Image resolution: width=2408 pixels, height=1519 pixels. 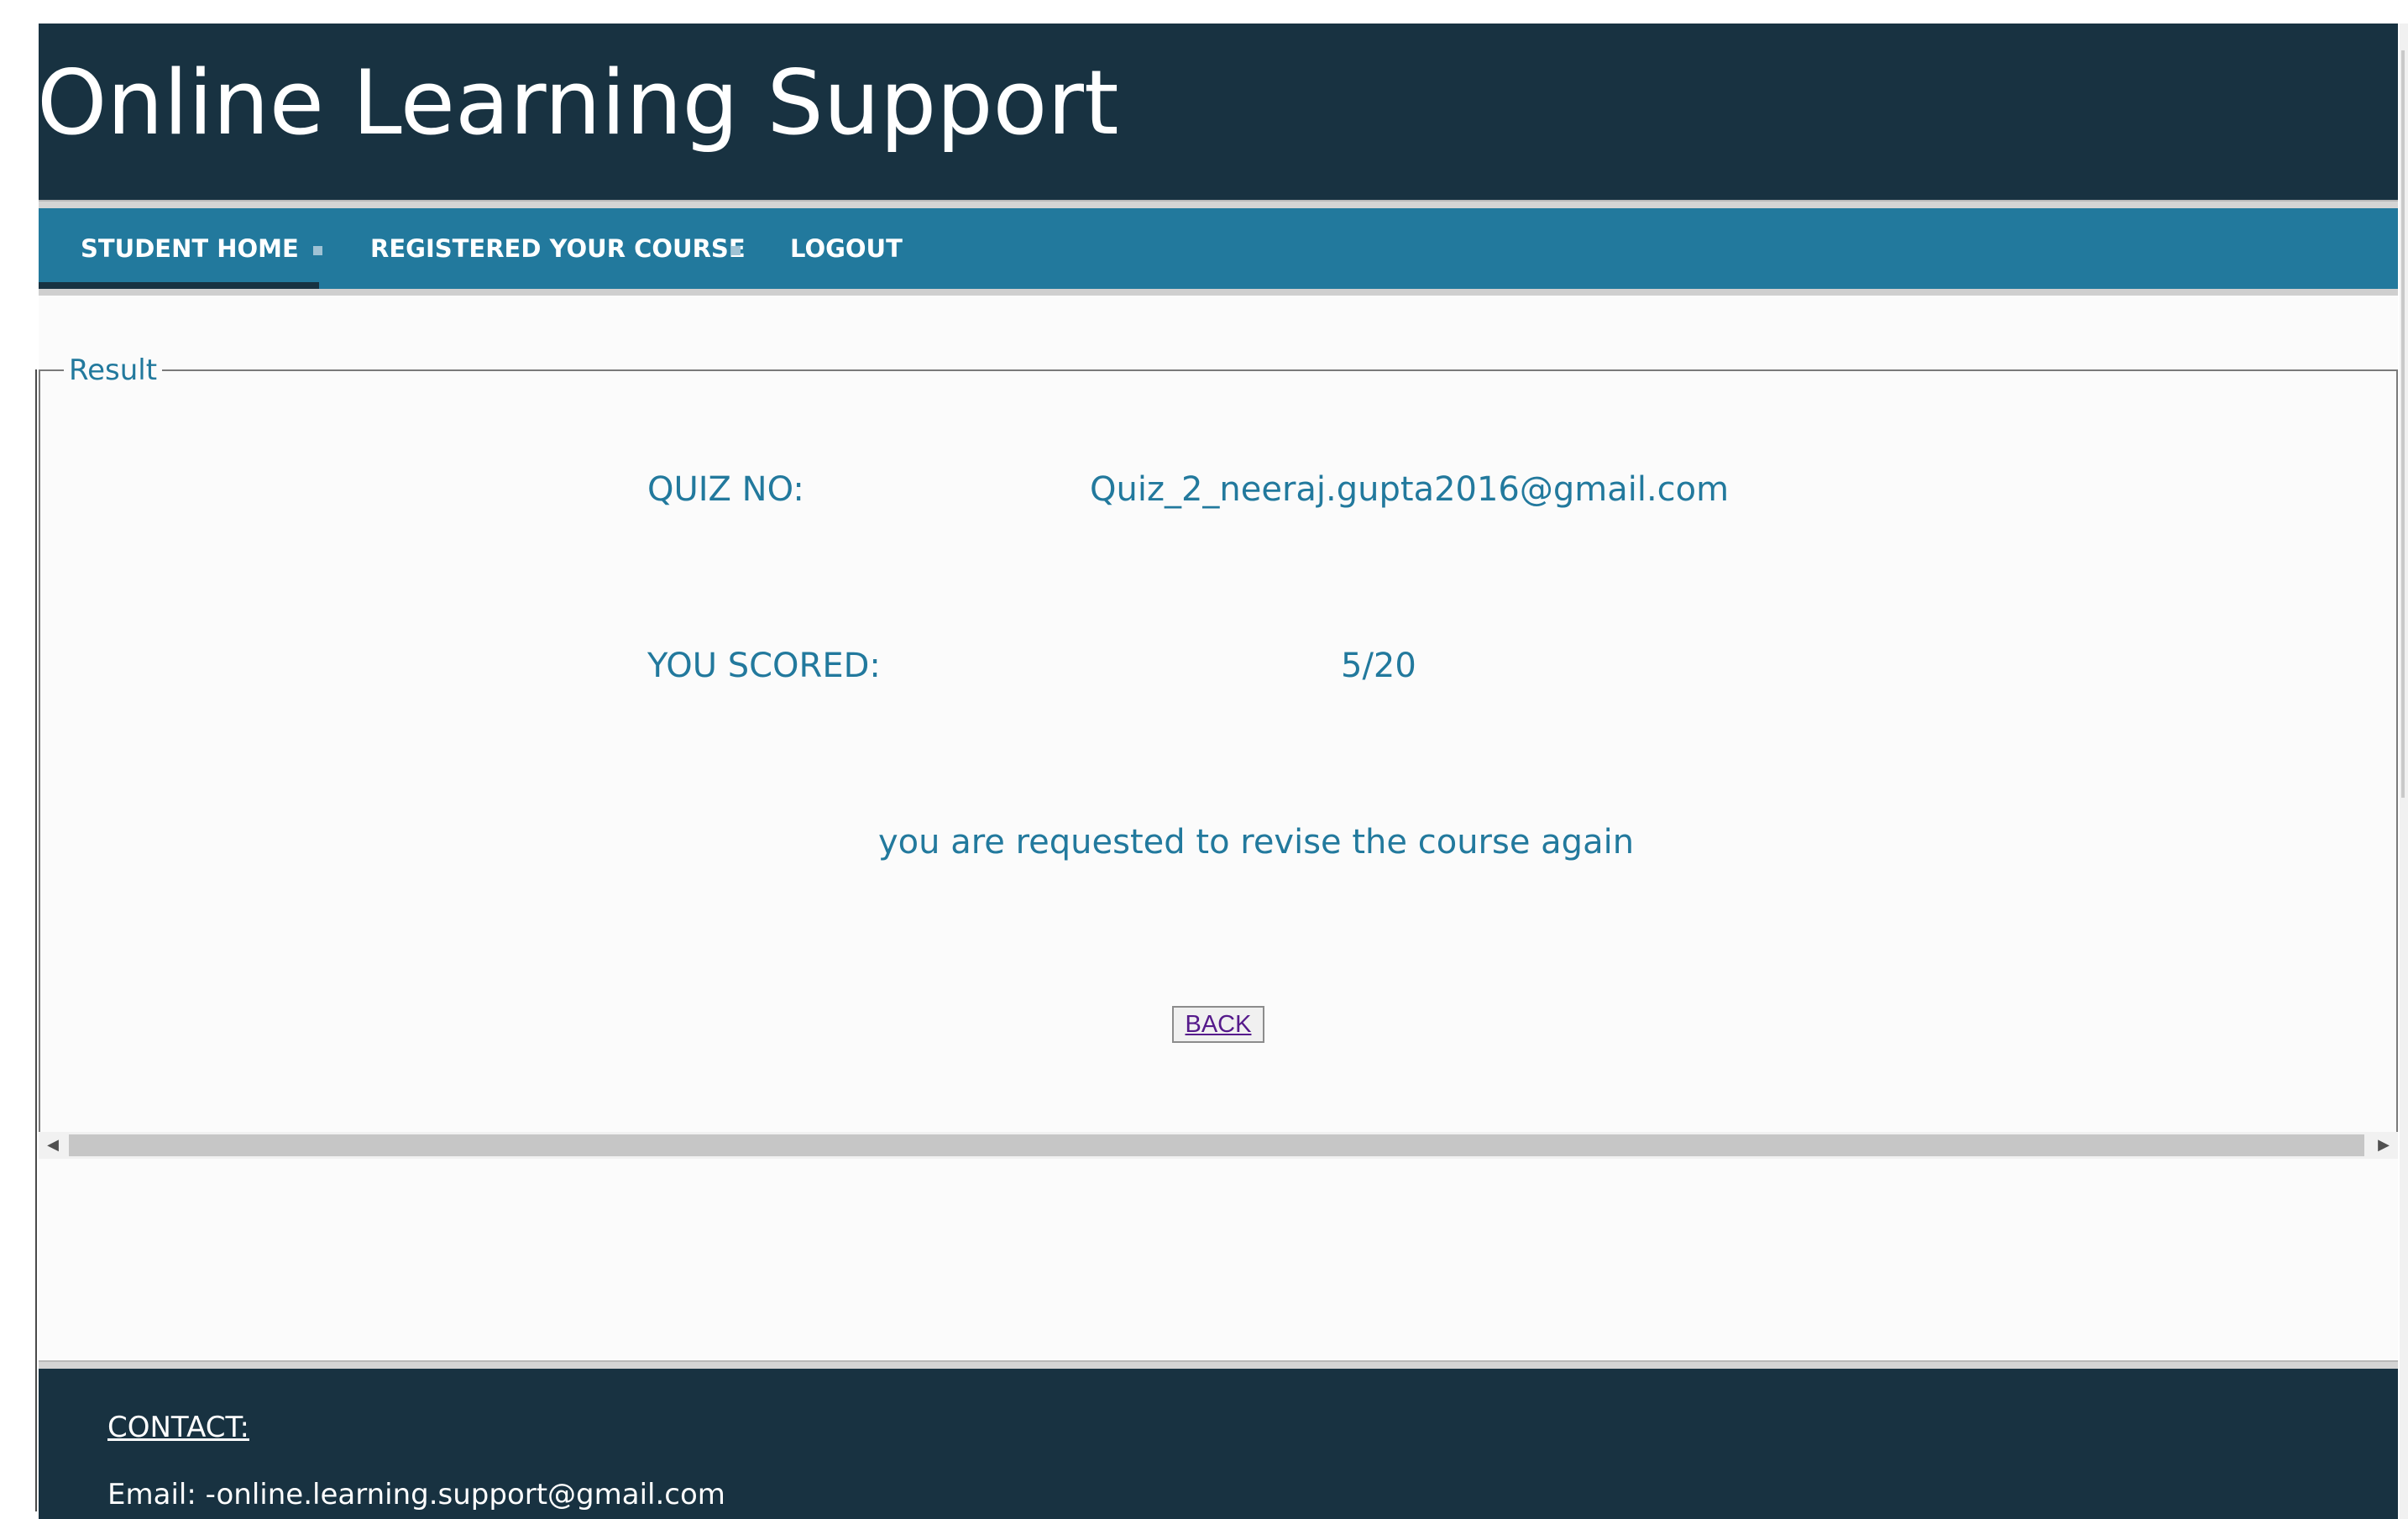 I want to click on quiz-number-label: QUIZ NO:, so click(x=725, y=489).